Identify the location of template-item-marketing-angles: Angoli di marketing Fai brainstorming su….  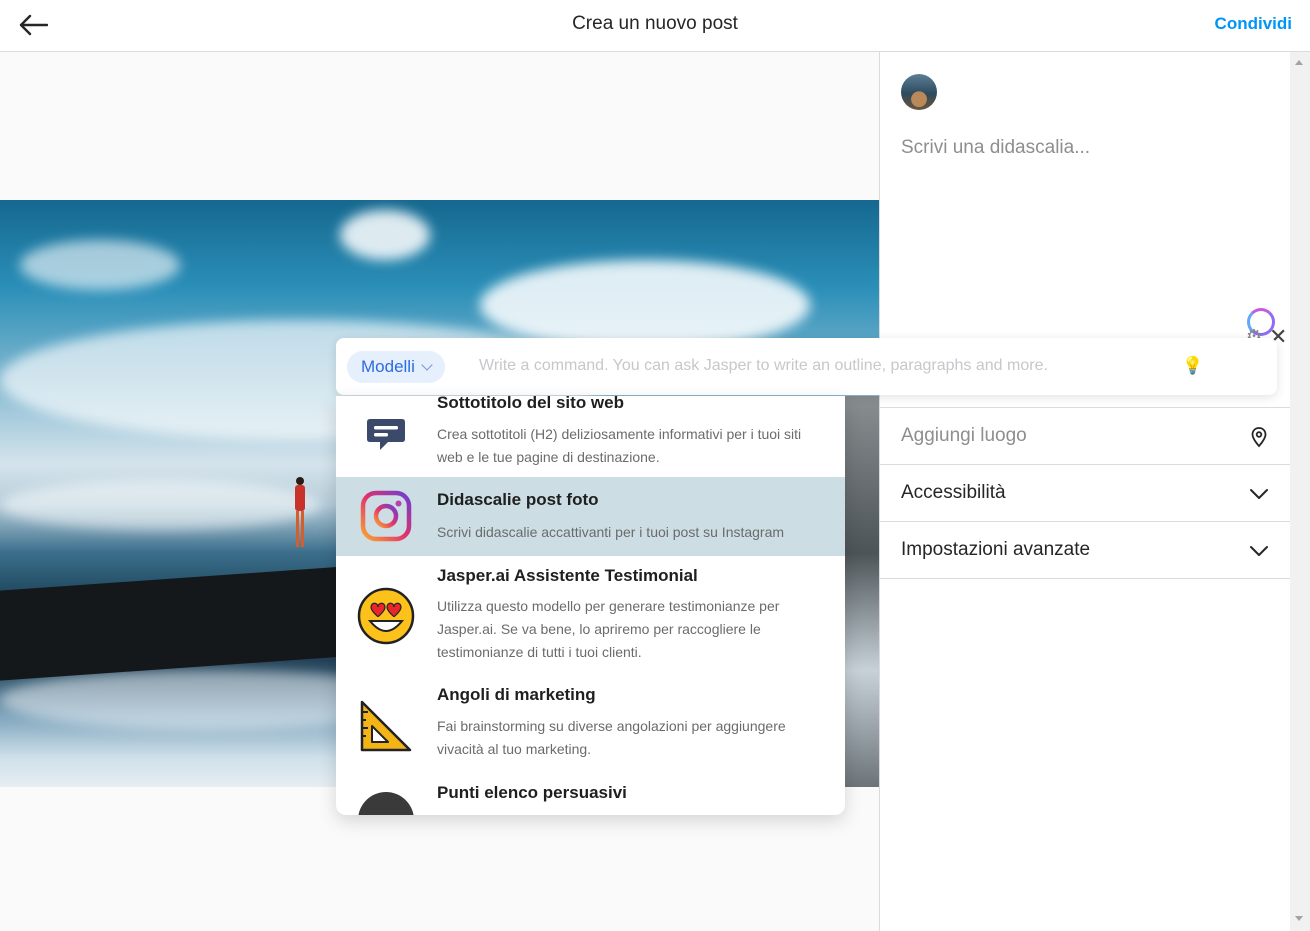
(590, 726).